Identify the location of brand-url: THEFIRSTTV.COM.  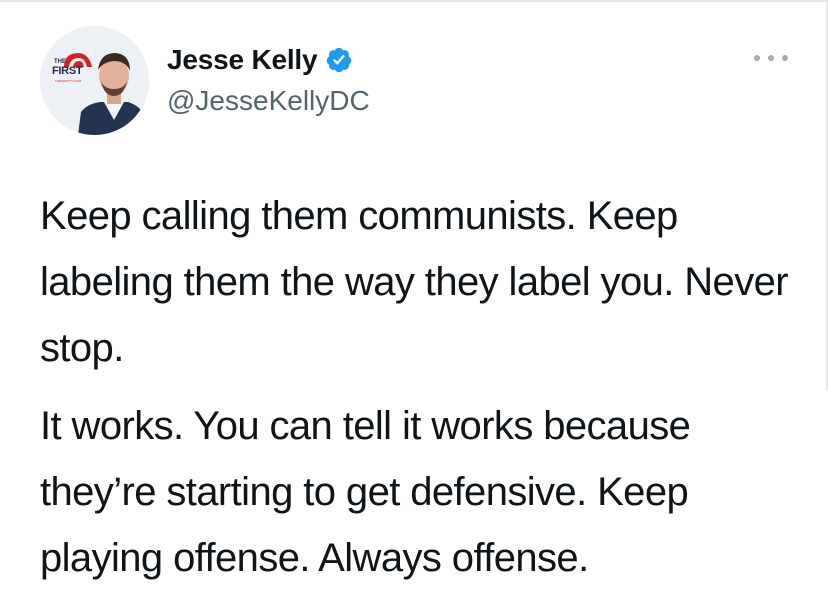
(68, 81).